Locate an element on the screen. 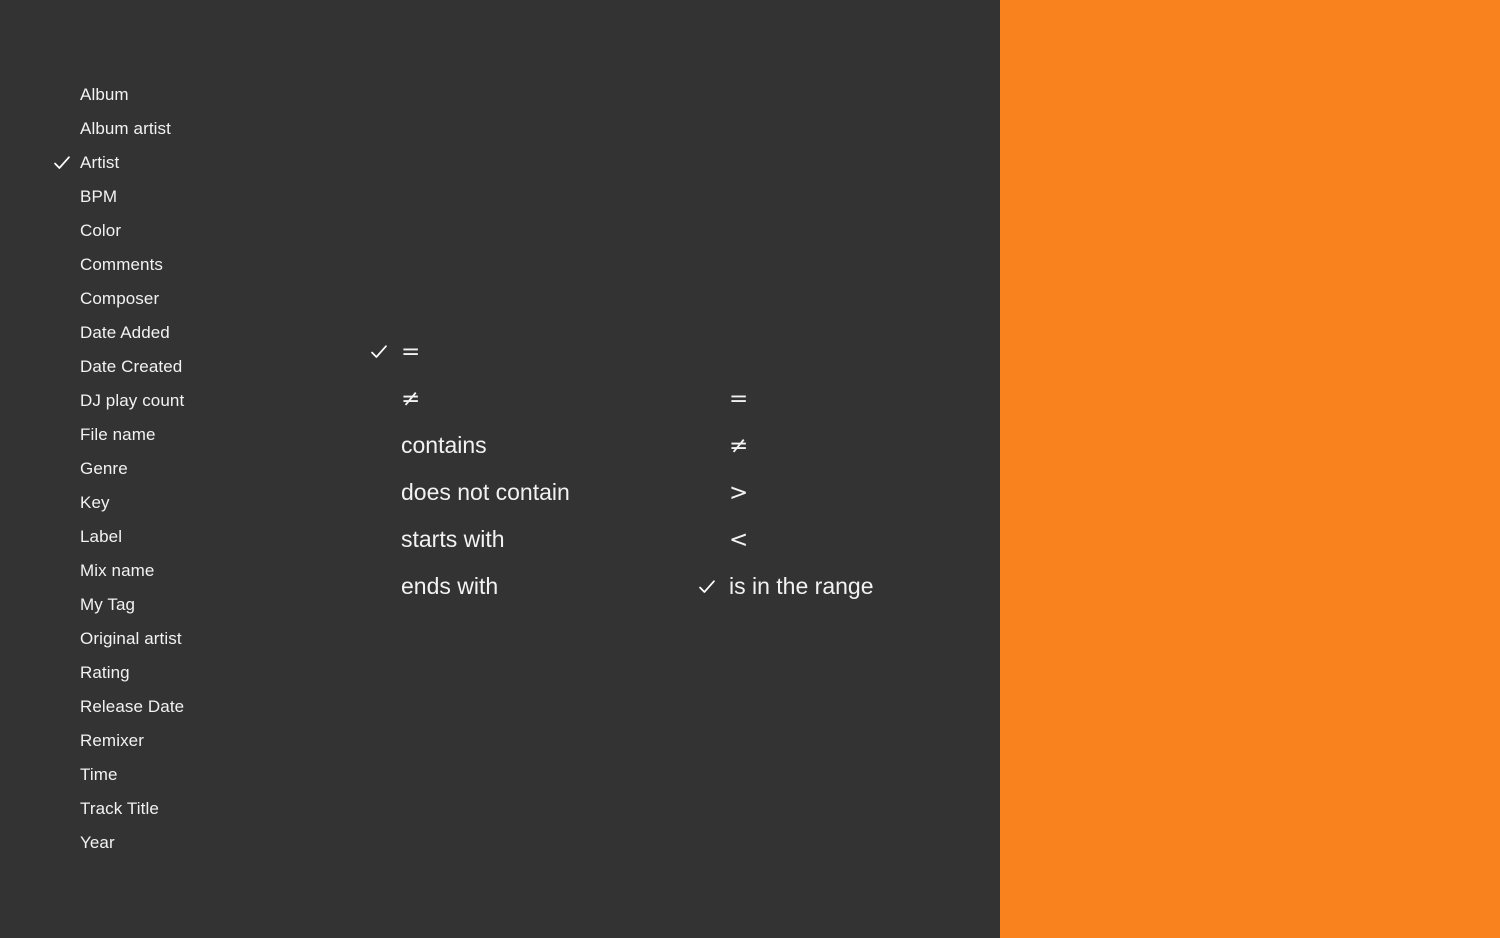  menu-item-does-not-contain: does not contain is located at coordinates (475, 492).